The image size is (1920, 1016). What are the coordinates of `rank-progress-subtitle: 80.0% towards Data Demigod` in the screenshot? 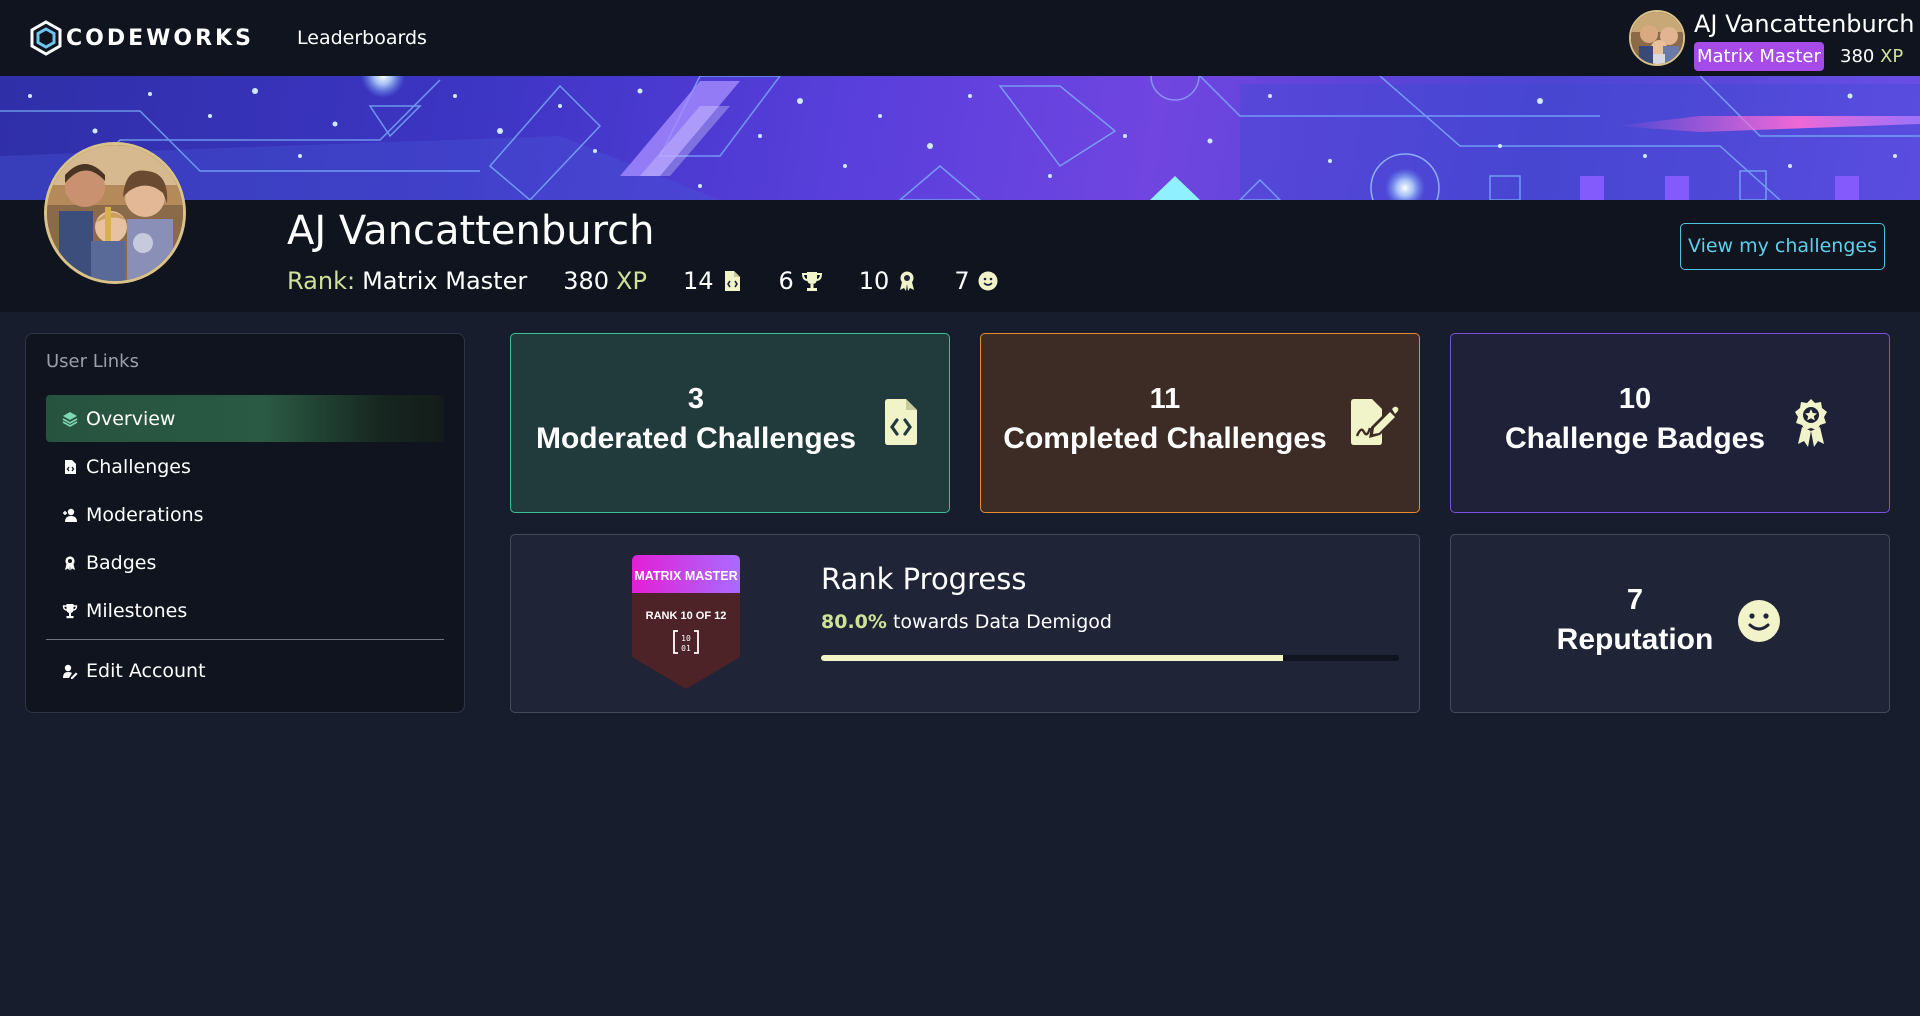 It's located at (966, 622).